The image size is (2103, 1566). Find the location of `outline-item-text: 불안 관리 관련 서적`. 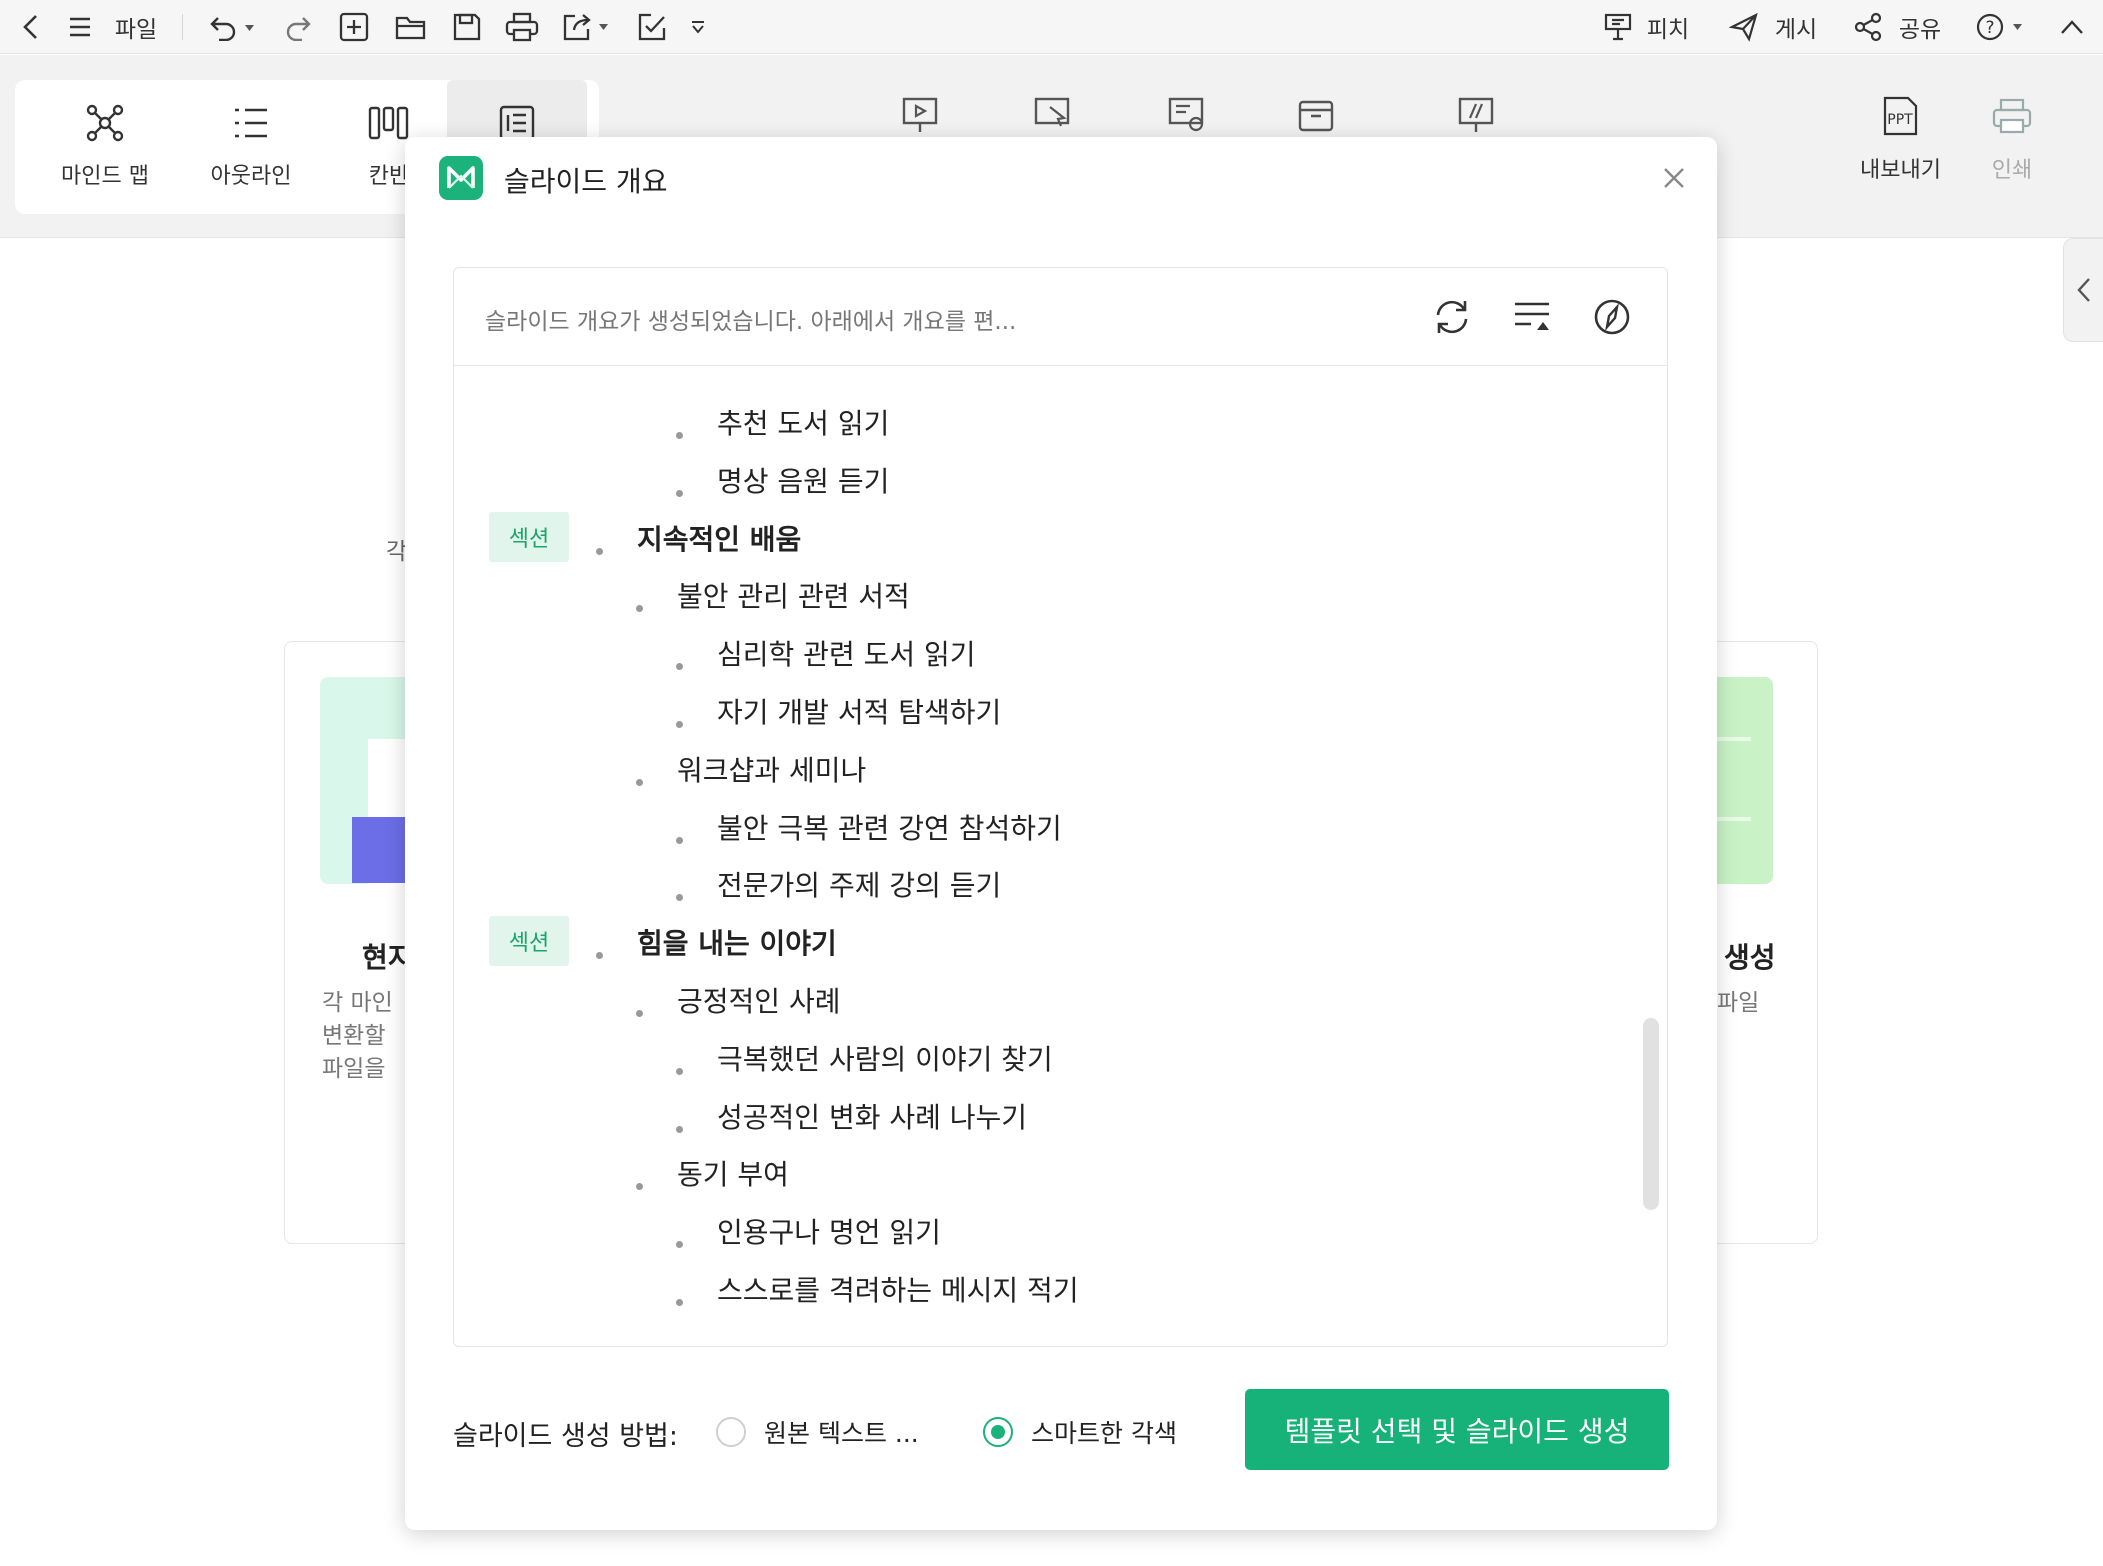

outline-item-text: 불안 관리 관련 서적 is located at coordinates (793, 595).